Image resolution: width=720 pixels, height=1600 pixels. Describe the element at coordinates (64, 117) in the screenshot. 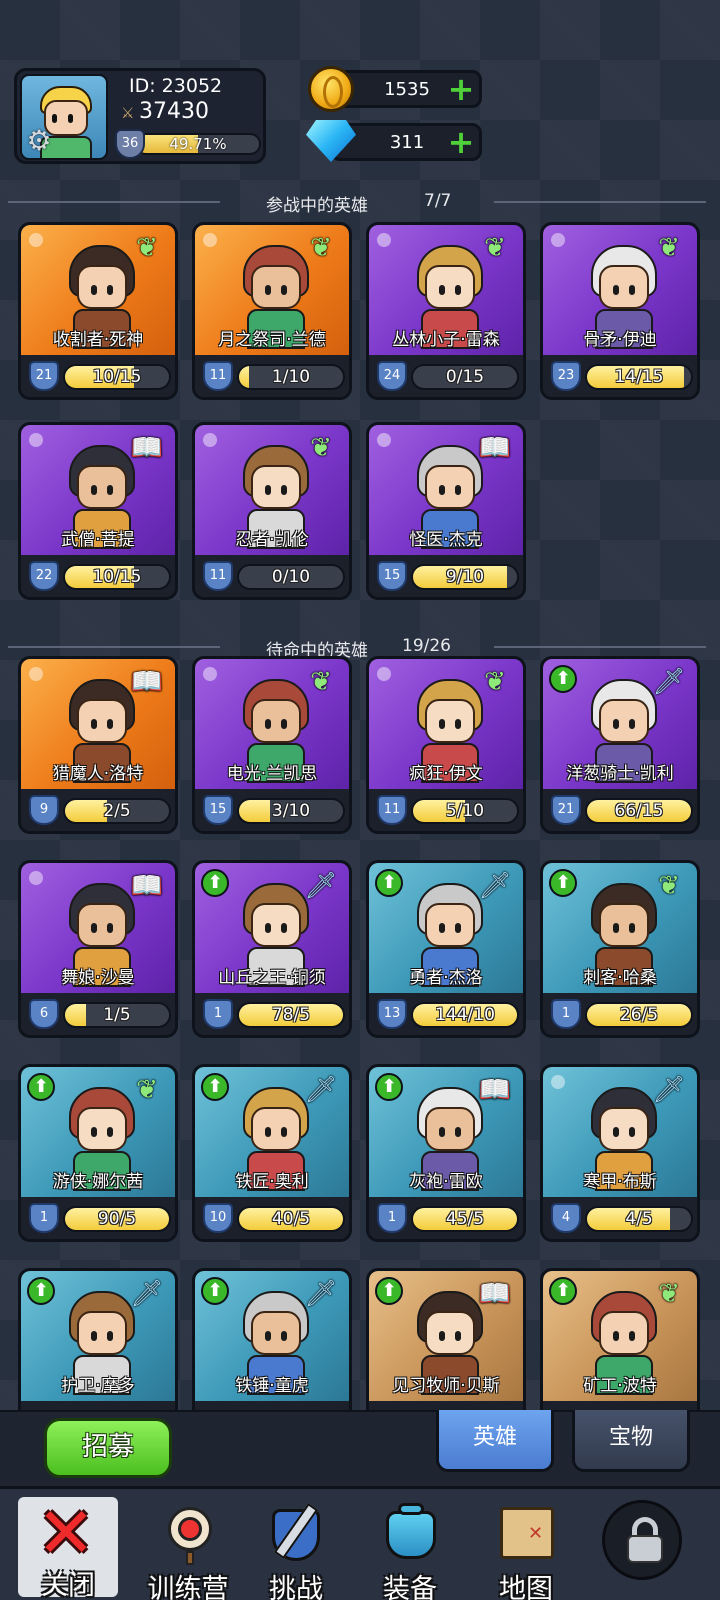

I see `player-avatar: ⚙` at that location.